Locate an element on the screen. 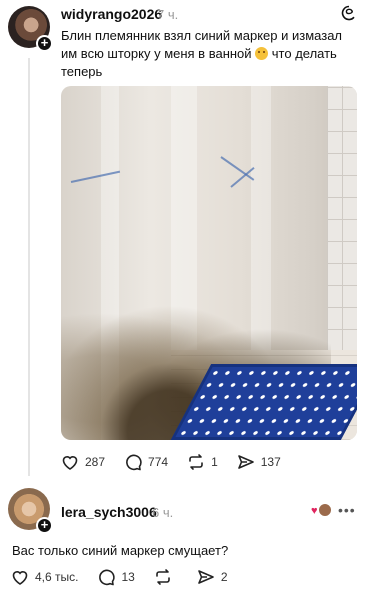 This screenshot has width=369, height=600. unamused-face-emoji-icon is located at coordinates (262, 53).